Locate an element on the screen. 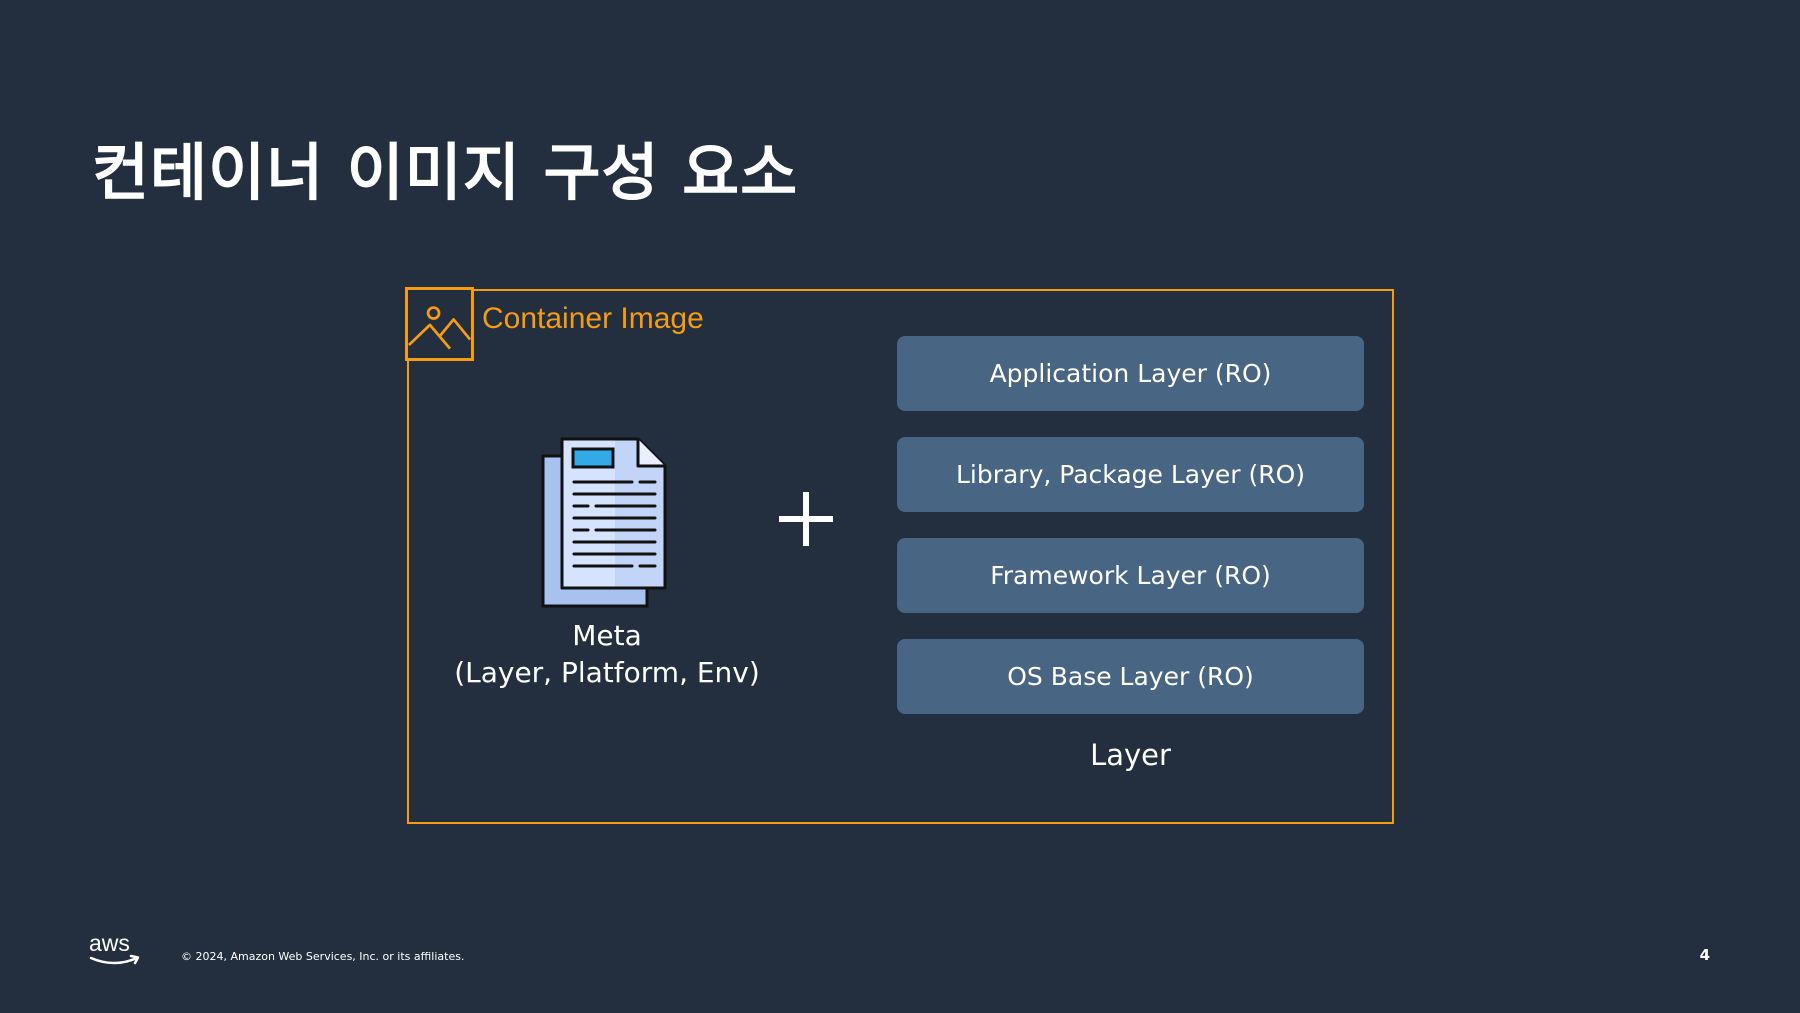 The image size is (1800, 1013). meta-label-detail: (Layer, Platform, Env) is located at coordinates (607, 672).